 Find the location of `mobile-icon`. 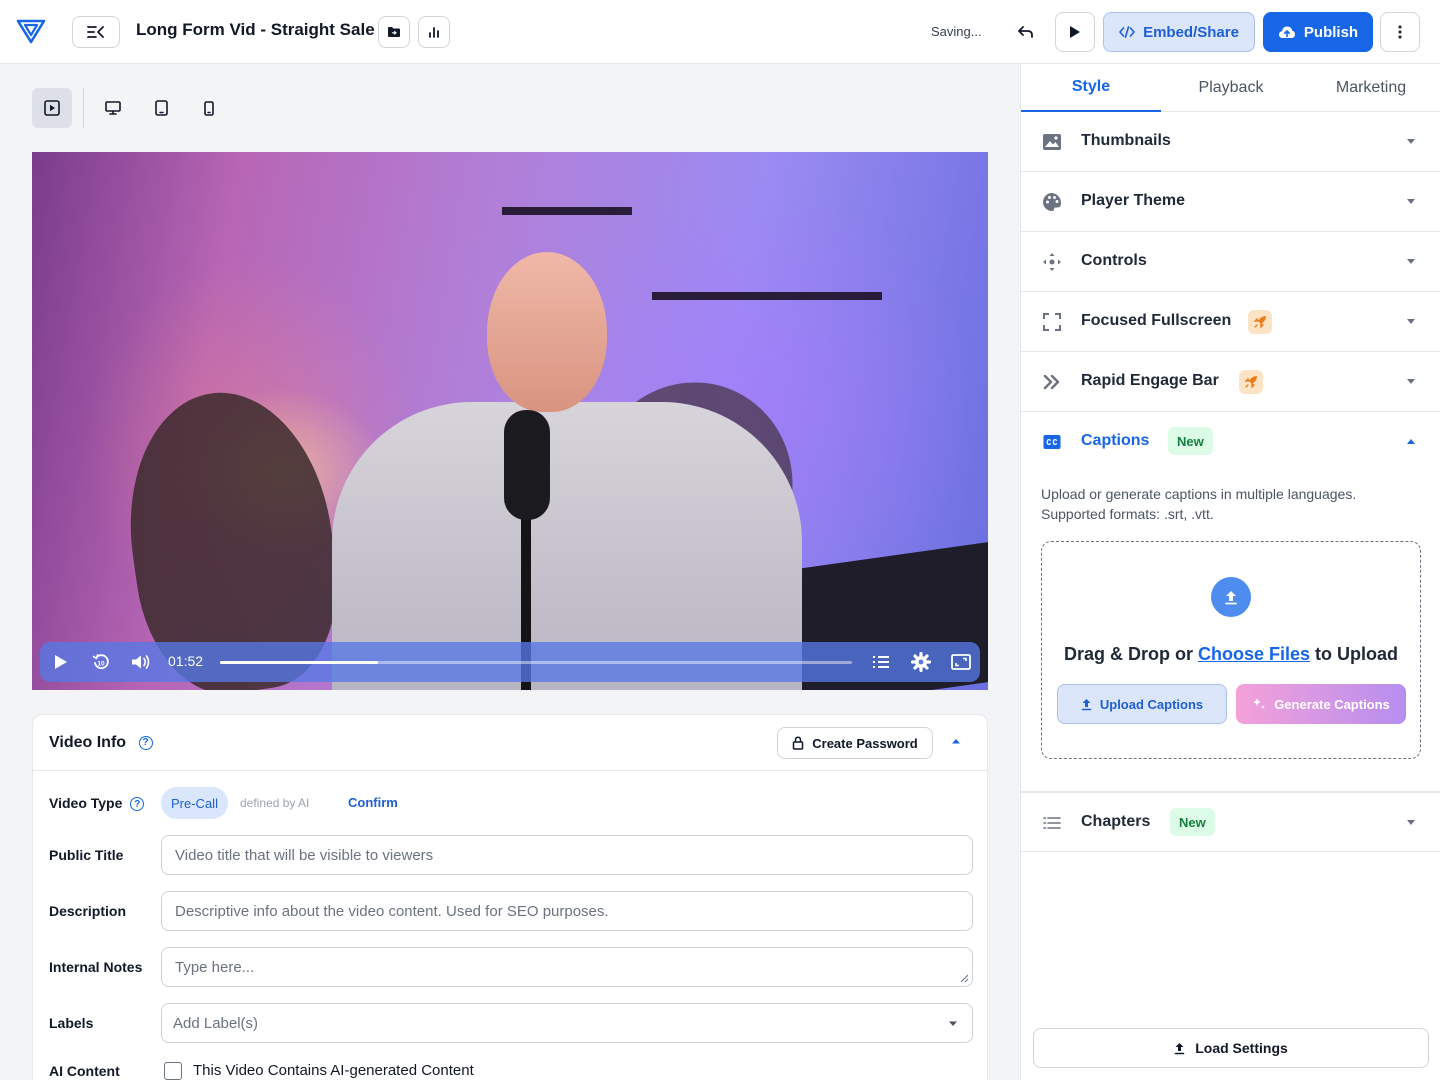

mobile-icon is located at coordinates (209, 108).